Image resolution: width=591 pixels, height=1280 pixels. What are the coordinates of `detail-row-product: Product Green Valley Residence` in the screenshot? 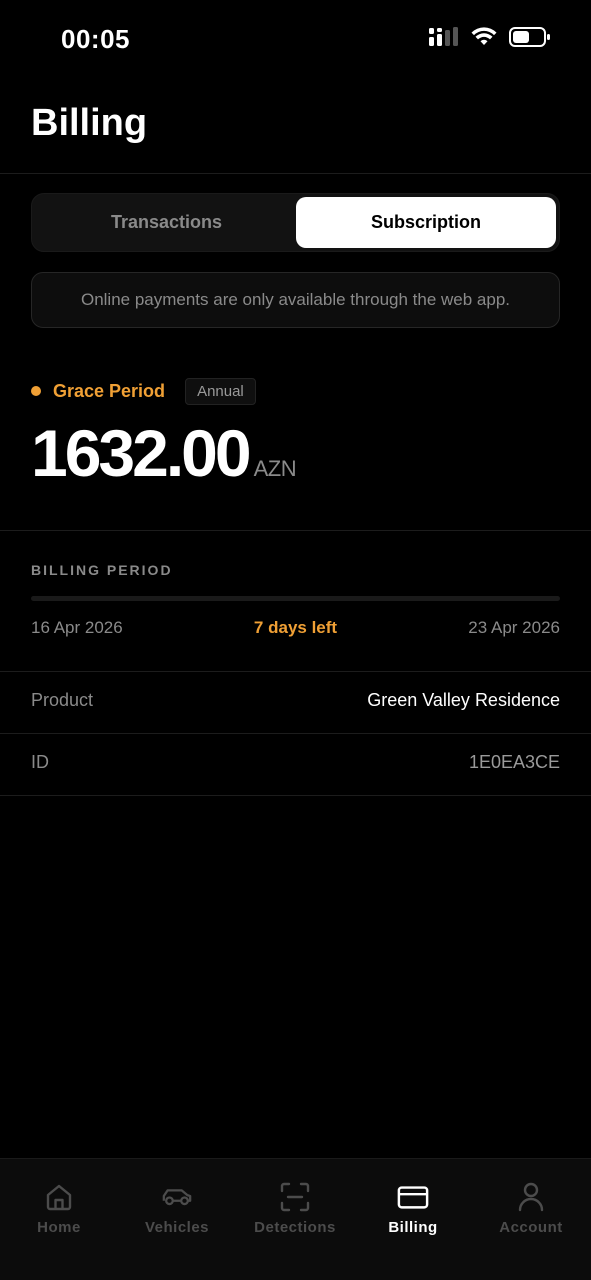 It's located at (295, 705).